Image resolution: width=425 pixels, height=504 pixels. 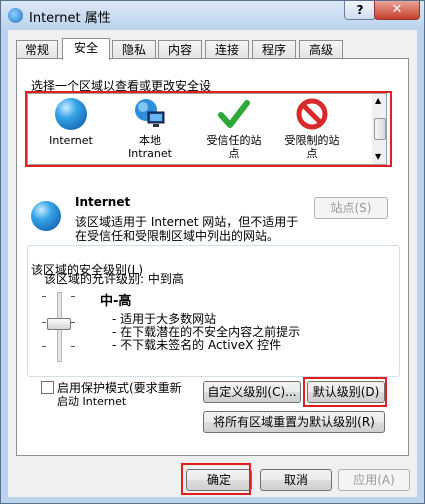 What do you see at coordinates (345, 392) in the screenshot?
I see `default-level-highlight` at bounding box center [345, 392].